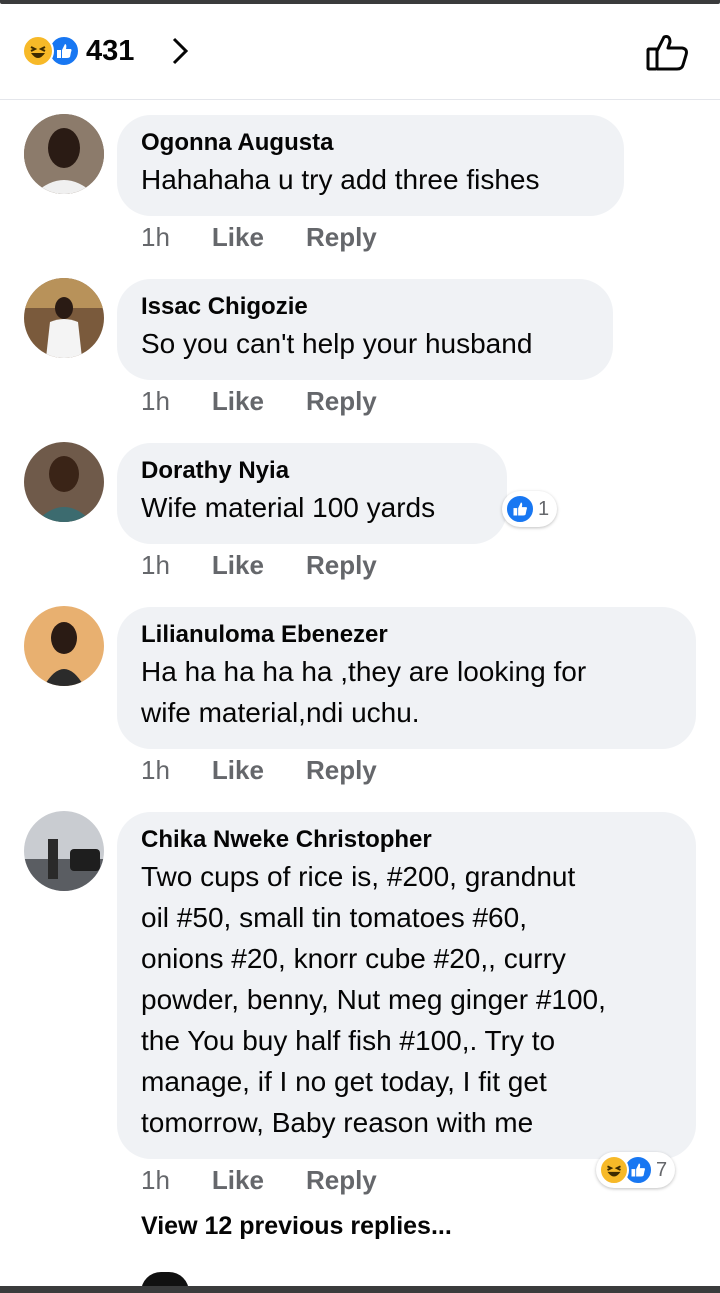 The width and height of the screenshot is (720, 1293). Describe the element at coordinates (337, 1122) in the screenshot. I see `comment-text-line: tomorrow, Baby reason with me` at that location.